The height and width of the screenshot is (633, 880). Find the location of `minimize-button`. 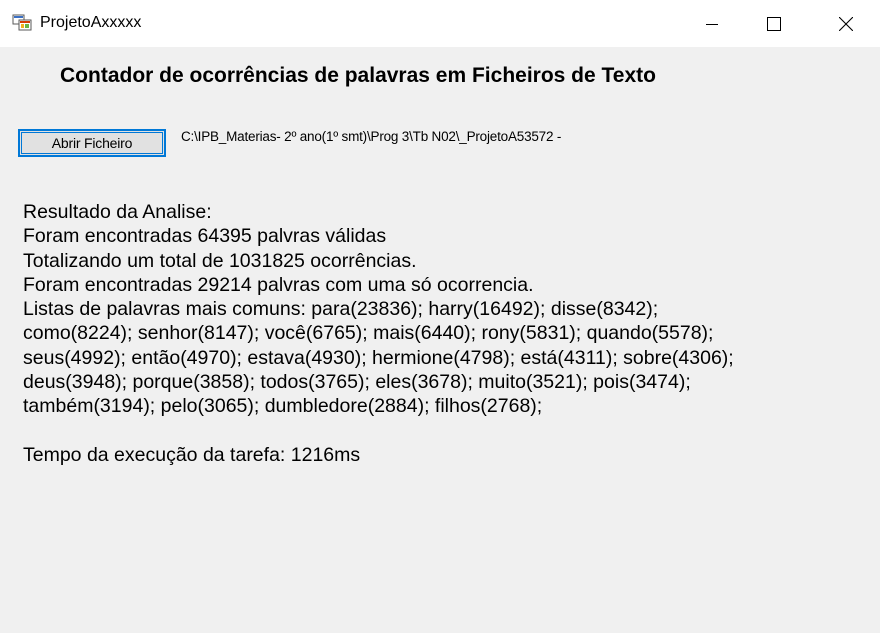

minimize-button is located at coordinates (712, 23).